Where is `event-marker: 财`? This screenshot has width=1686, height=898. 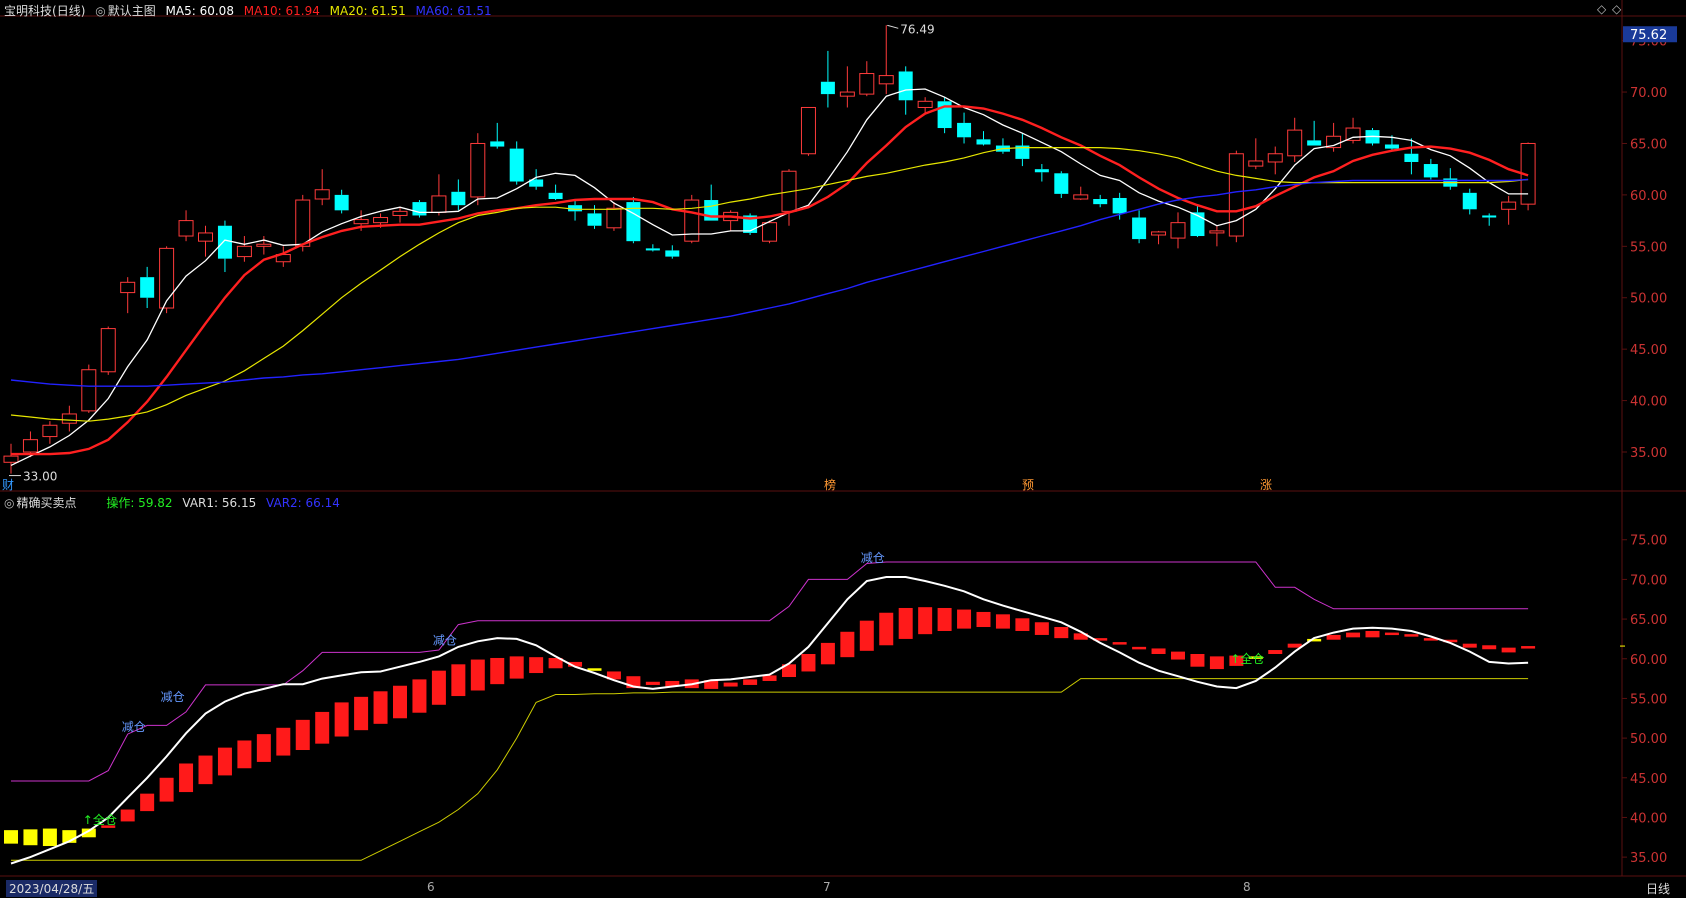 event-marker: 财 is located at coordinates (8, 485).